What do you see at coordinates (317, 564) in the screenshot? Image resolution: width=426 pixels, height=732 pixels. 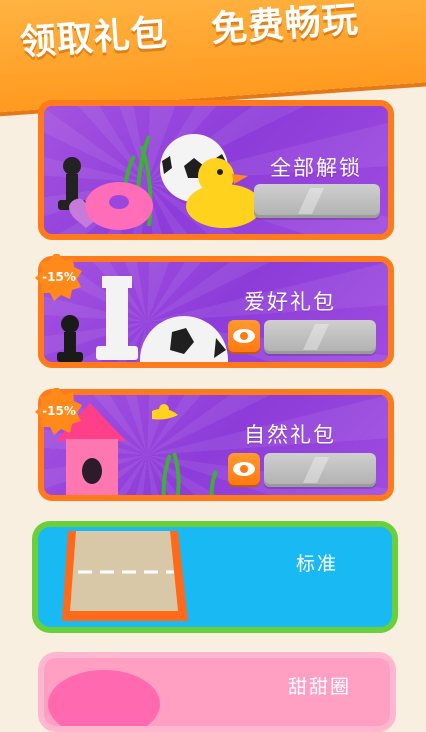 I see `theme-title-standard: 标准` at bounding box center [317, 564].